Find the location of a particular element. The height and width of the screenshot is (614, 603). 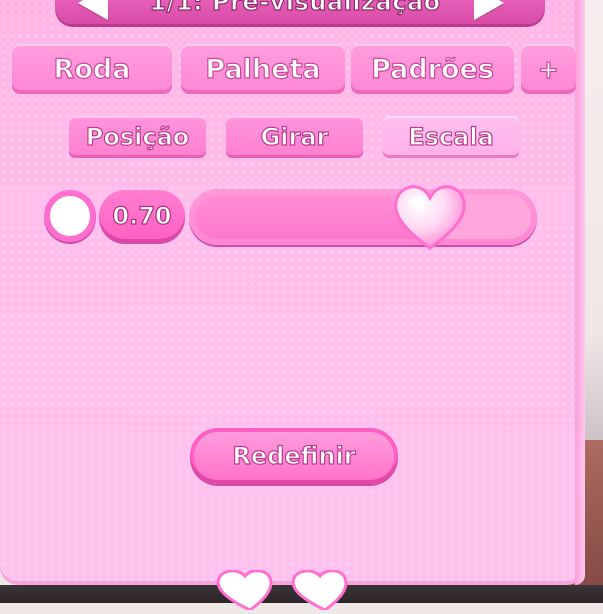

panel-edge is located at coordinates (580, 292).